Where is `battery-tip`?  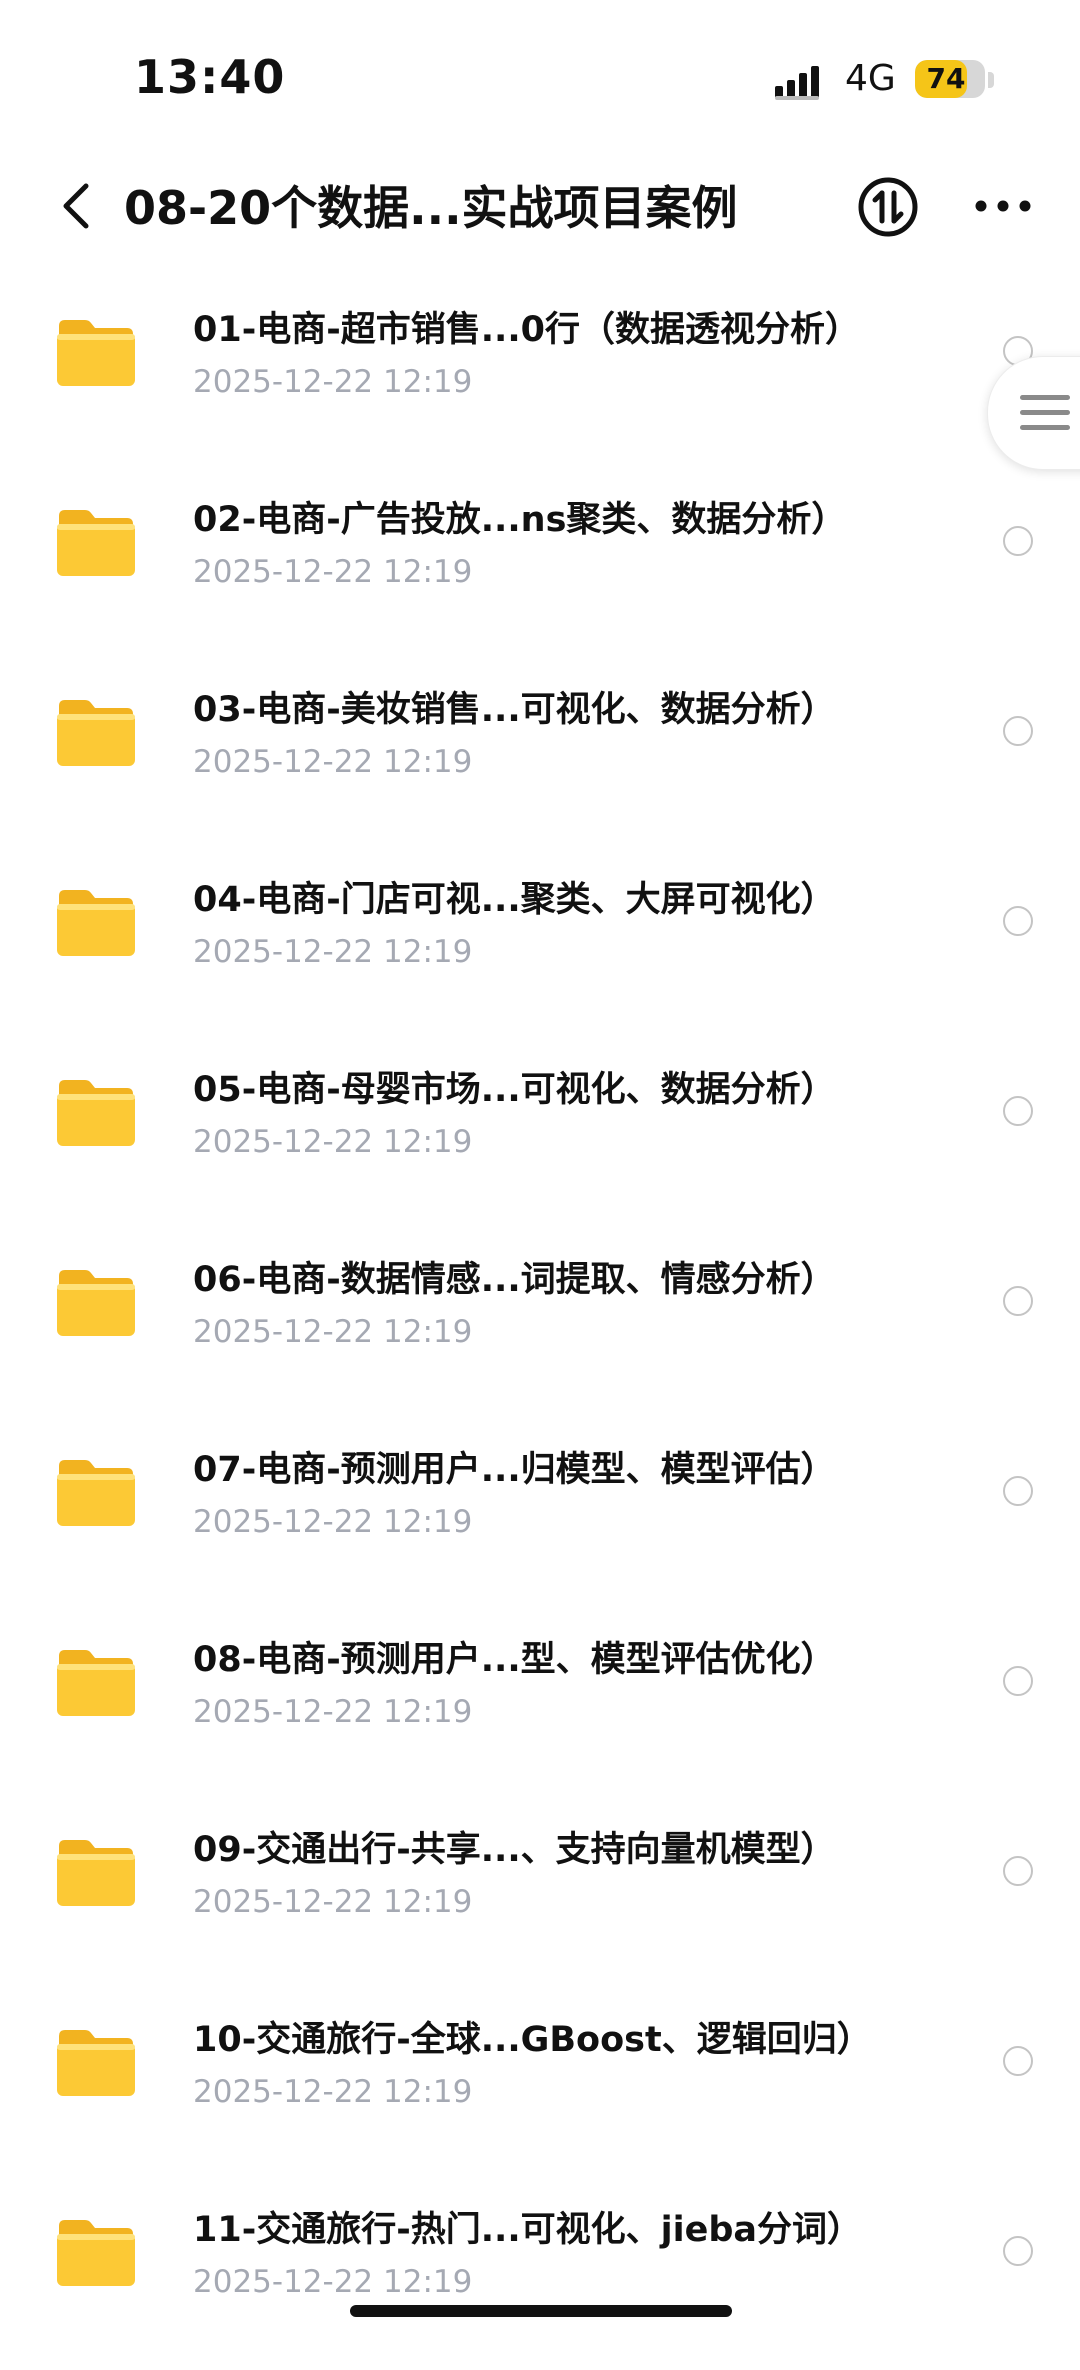
battery-tip is located at coordinates (991, 80).